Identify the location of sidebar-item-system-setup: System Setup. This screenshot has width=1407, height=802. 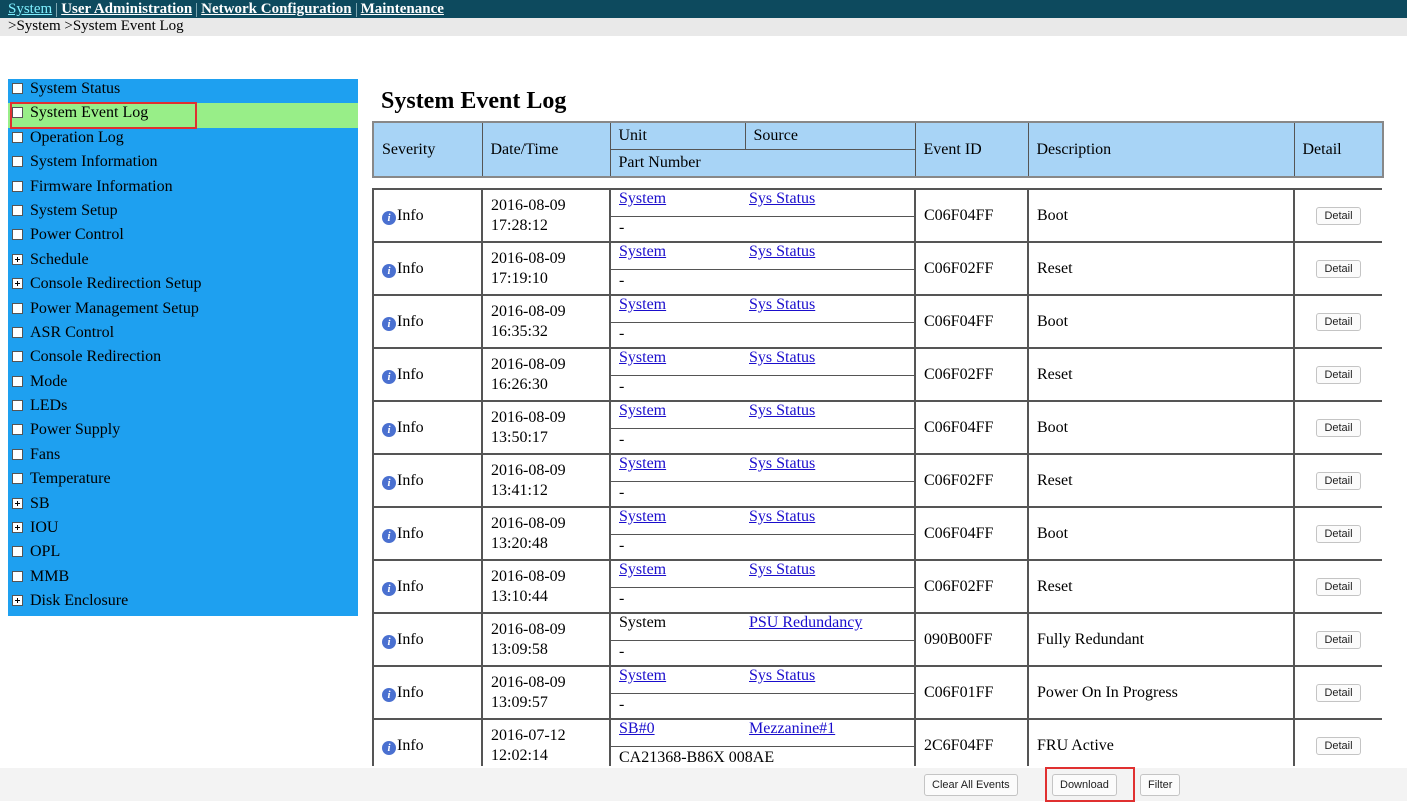
(183, 213).